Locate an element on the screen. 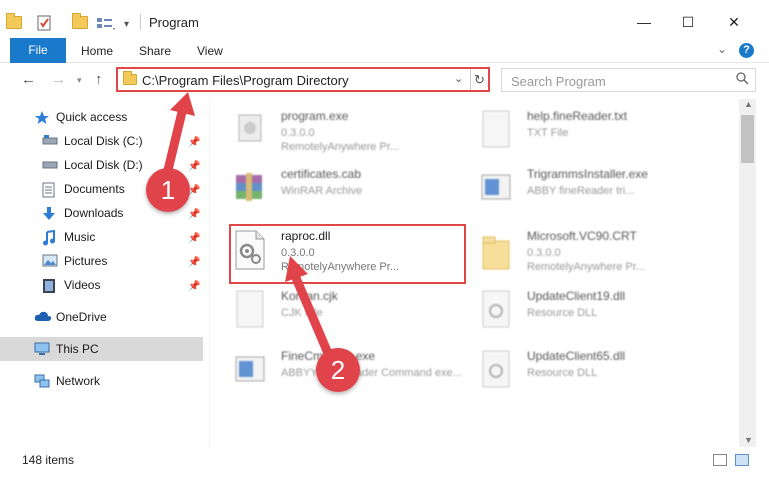  step-1-badge: 1 is located at coordinates (168, 190).